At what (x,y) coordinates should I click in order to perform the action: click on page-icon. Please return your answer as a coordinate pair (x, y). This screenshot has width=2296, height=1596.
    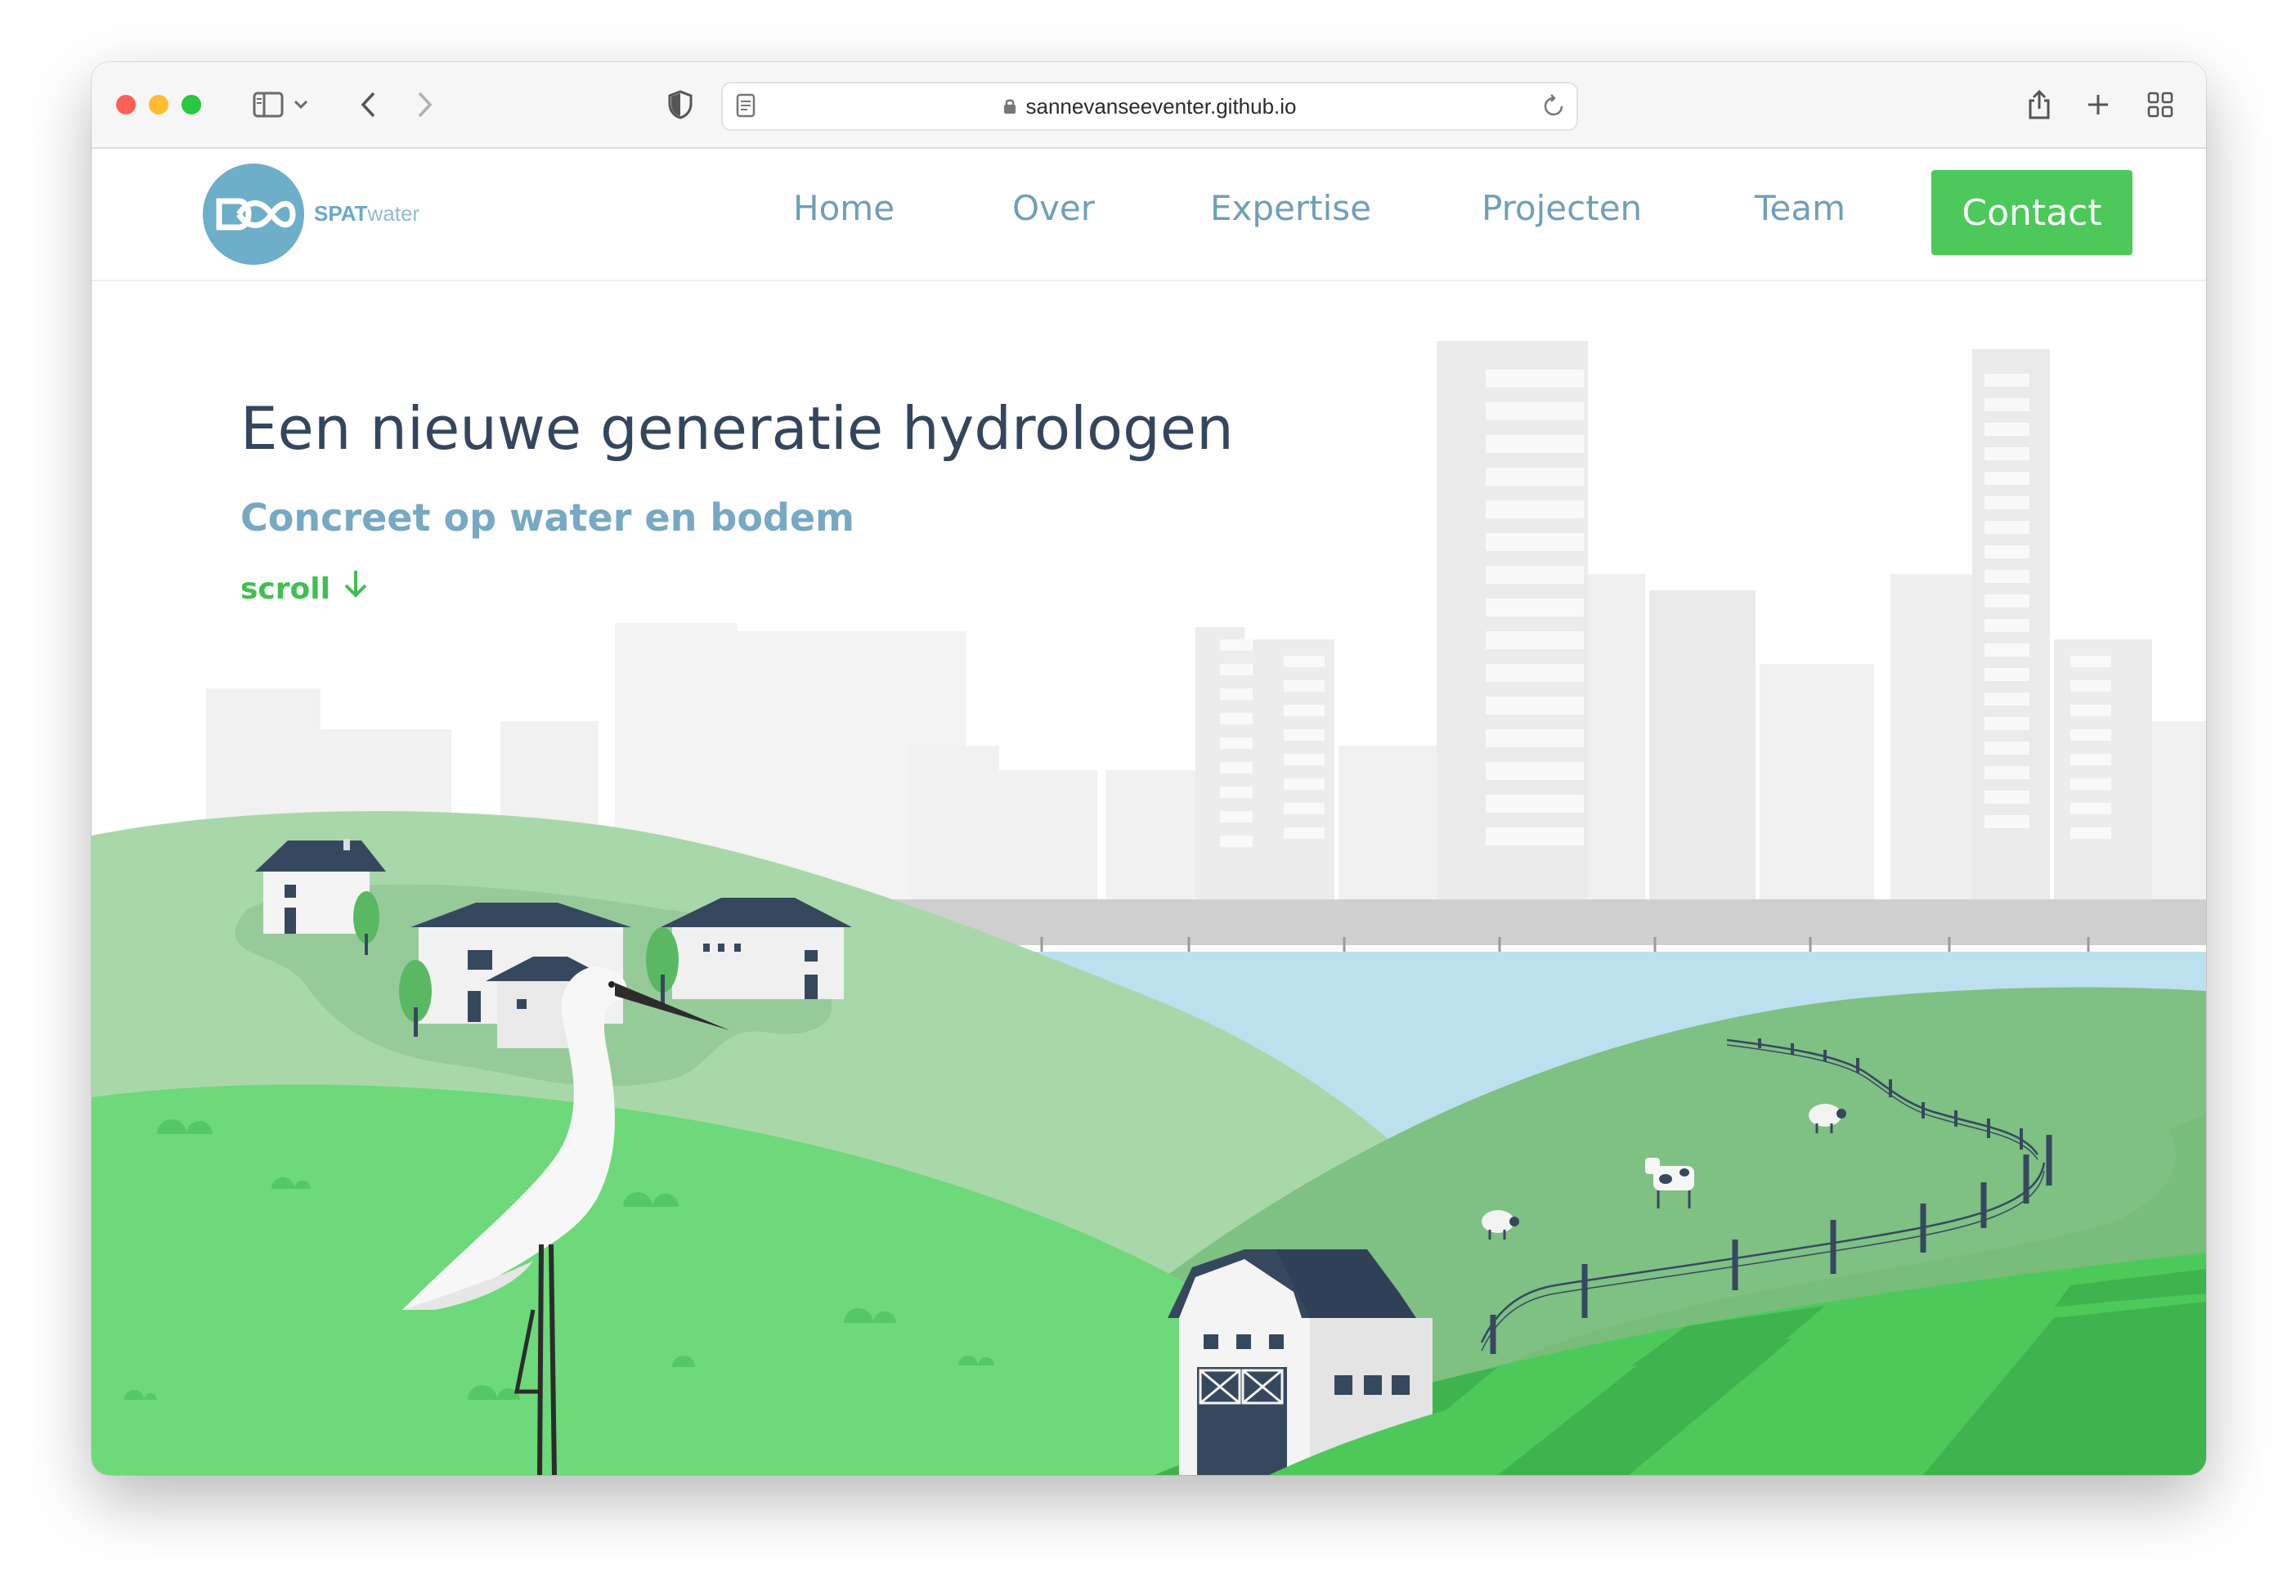
    Looking at the image, I should click on (746, 108).